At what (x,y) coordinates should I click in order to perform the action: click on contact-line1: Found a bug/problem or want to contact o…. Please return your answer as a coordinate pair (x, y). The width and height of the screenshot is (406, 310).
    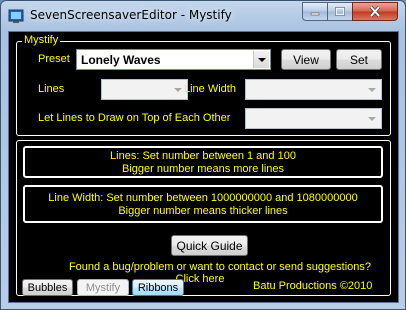
    Looking at the image, I should click on (220, 267).